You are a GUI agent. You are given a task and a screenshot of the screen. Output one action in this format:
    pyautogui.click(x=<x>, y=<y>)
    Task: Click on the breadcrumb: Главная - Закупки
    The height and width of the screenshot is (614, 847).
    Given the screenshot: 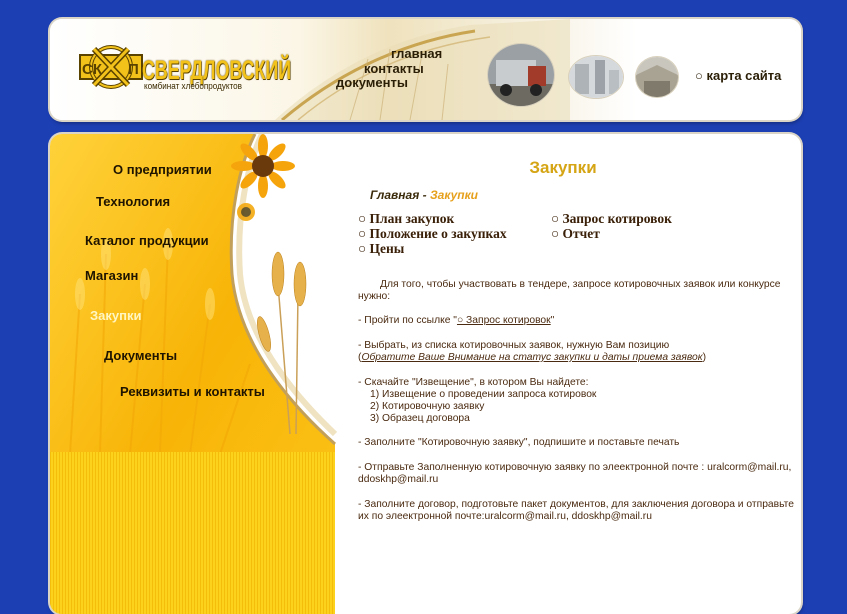 What is the action you would take?
    pyautogui.click(x=424, y=195)
    